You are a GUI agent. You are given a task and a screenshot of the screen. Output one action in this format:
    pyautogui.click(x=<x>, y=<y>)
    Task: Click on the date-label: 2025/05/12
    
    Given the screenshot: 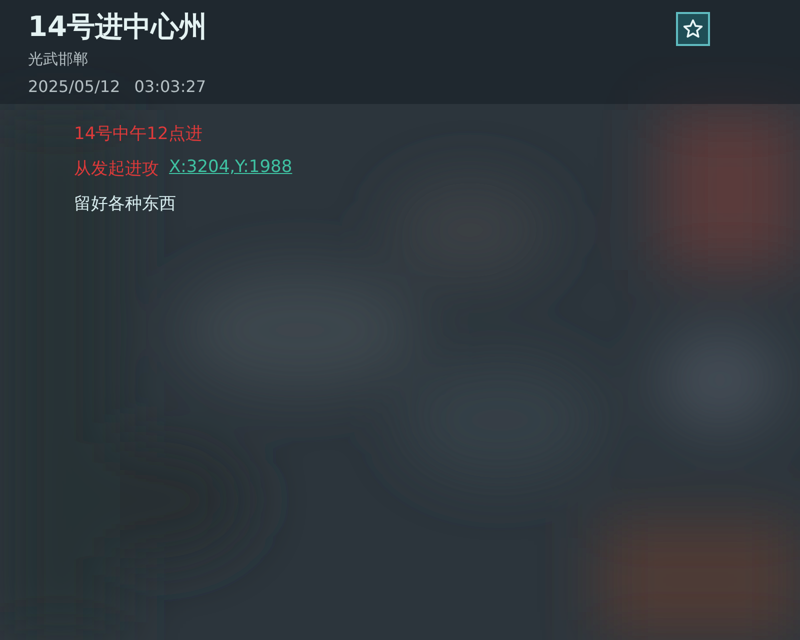 What is the action you would take?
    pyautogui.click(x=74, y=86)
    